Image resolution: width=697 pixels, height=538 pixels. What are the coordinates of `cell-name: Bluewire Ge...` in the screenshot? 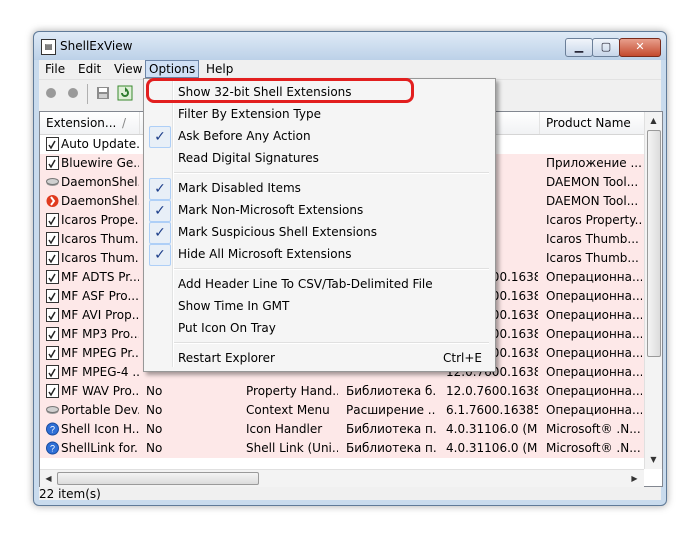 It's located at (100, 163).